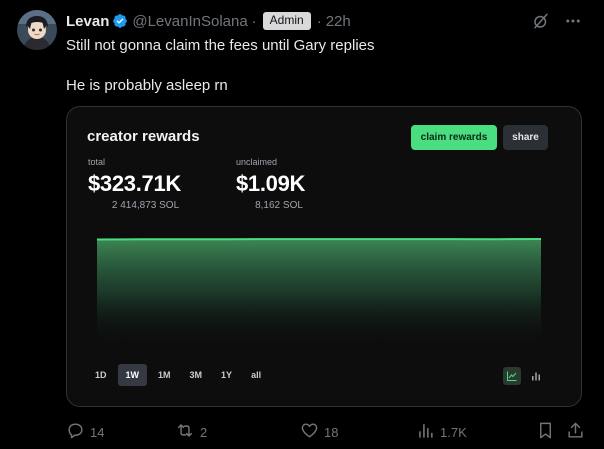  Describe the element at coordinates (536, 376) in the screenshot. I see `bar-chart-icon` at that location.